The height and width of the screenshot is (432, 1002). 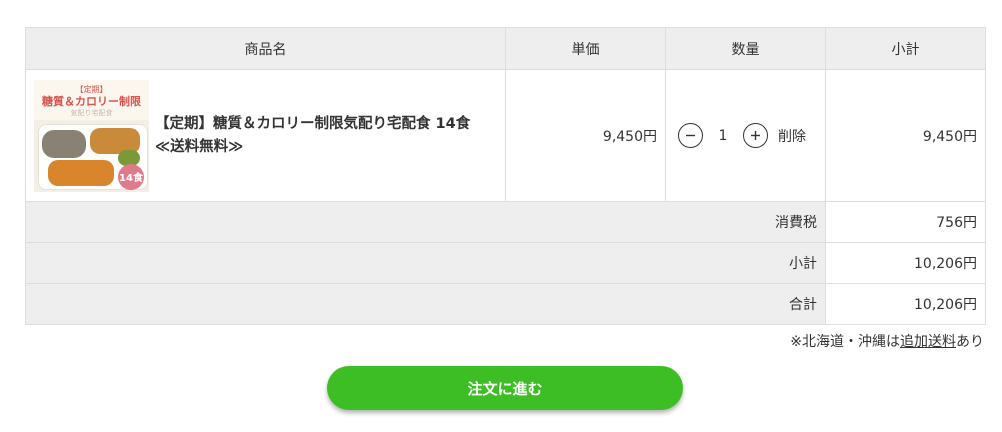 I want to click on header-subtotal: 小計, so click(x=905, y=48).